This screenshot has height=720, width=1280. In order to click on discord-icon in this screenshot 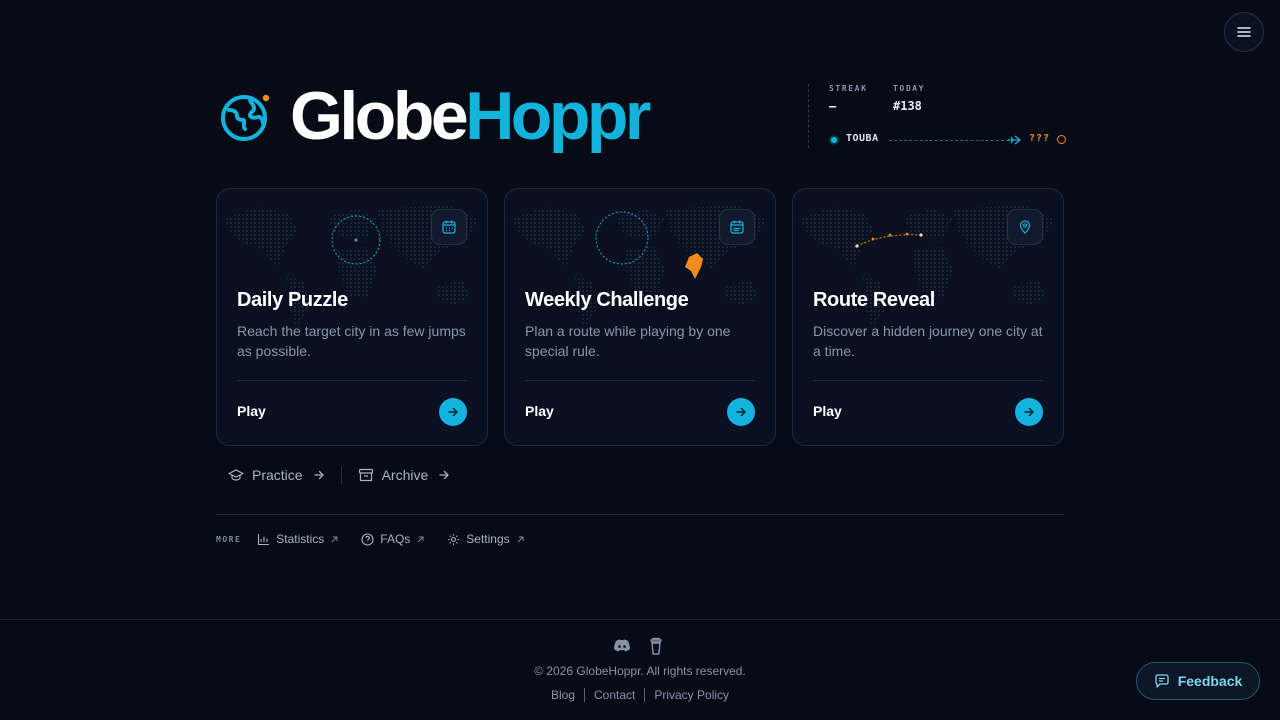, I will do `click(622, 646)`.